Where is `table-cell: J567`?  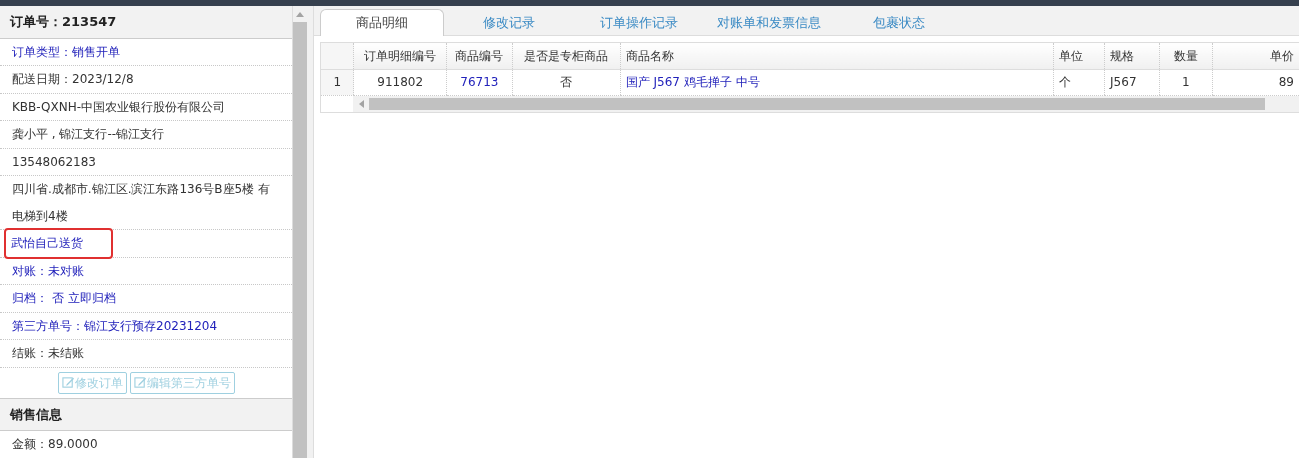 table-cell: J567 is located at coordinates (1132, 82).